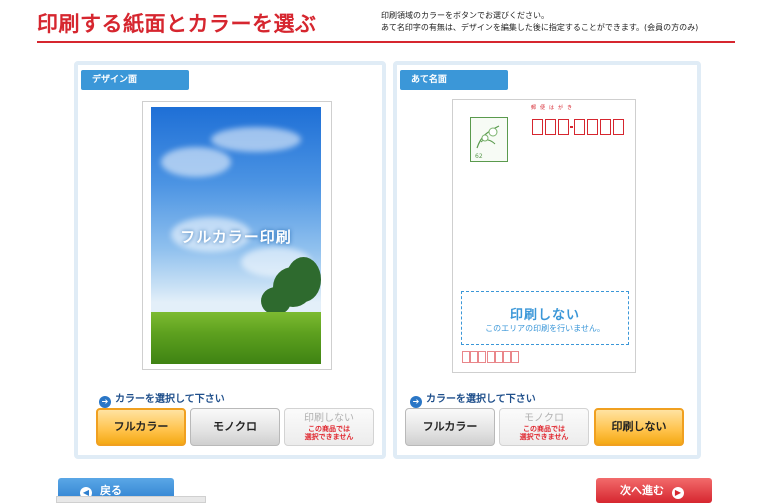  What do you see at coordinates (162, 399) in the screenshot?
I see `design-color-prompt: ➔ カラーを選択して下さい` at bounding box center [162, 399].